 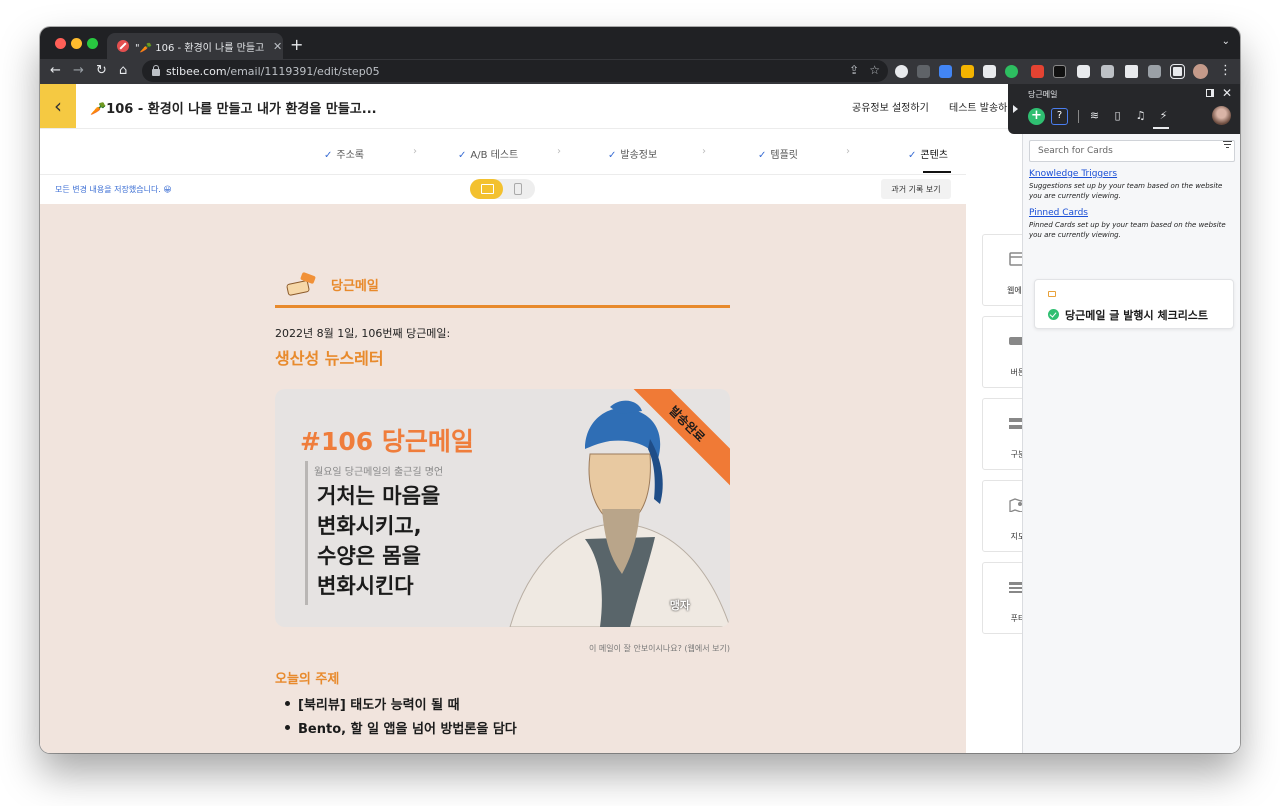 I want to click on mobile-view-button, so click(x=518, y=189).